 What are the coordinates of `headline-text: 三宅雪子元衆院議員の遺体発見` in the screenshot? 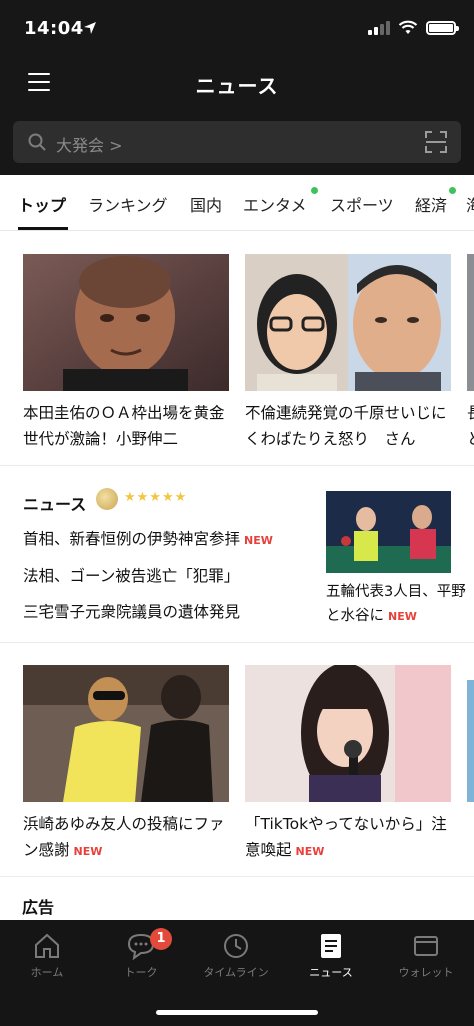 It's located at (132, 612).